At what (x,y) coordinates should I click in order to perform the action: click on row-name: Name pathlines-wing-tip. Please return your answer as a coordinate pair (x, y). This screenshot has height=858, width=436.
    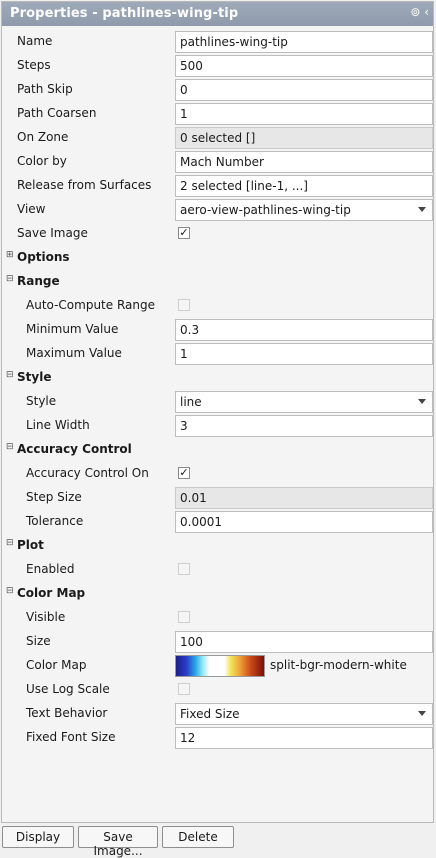
    Looking at the image, I should click on (218, 42).